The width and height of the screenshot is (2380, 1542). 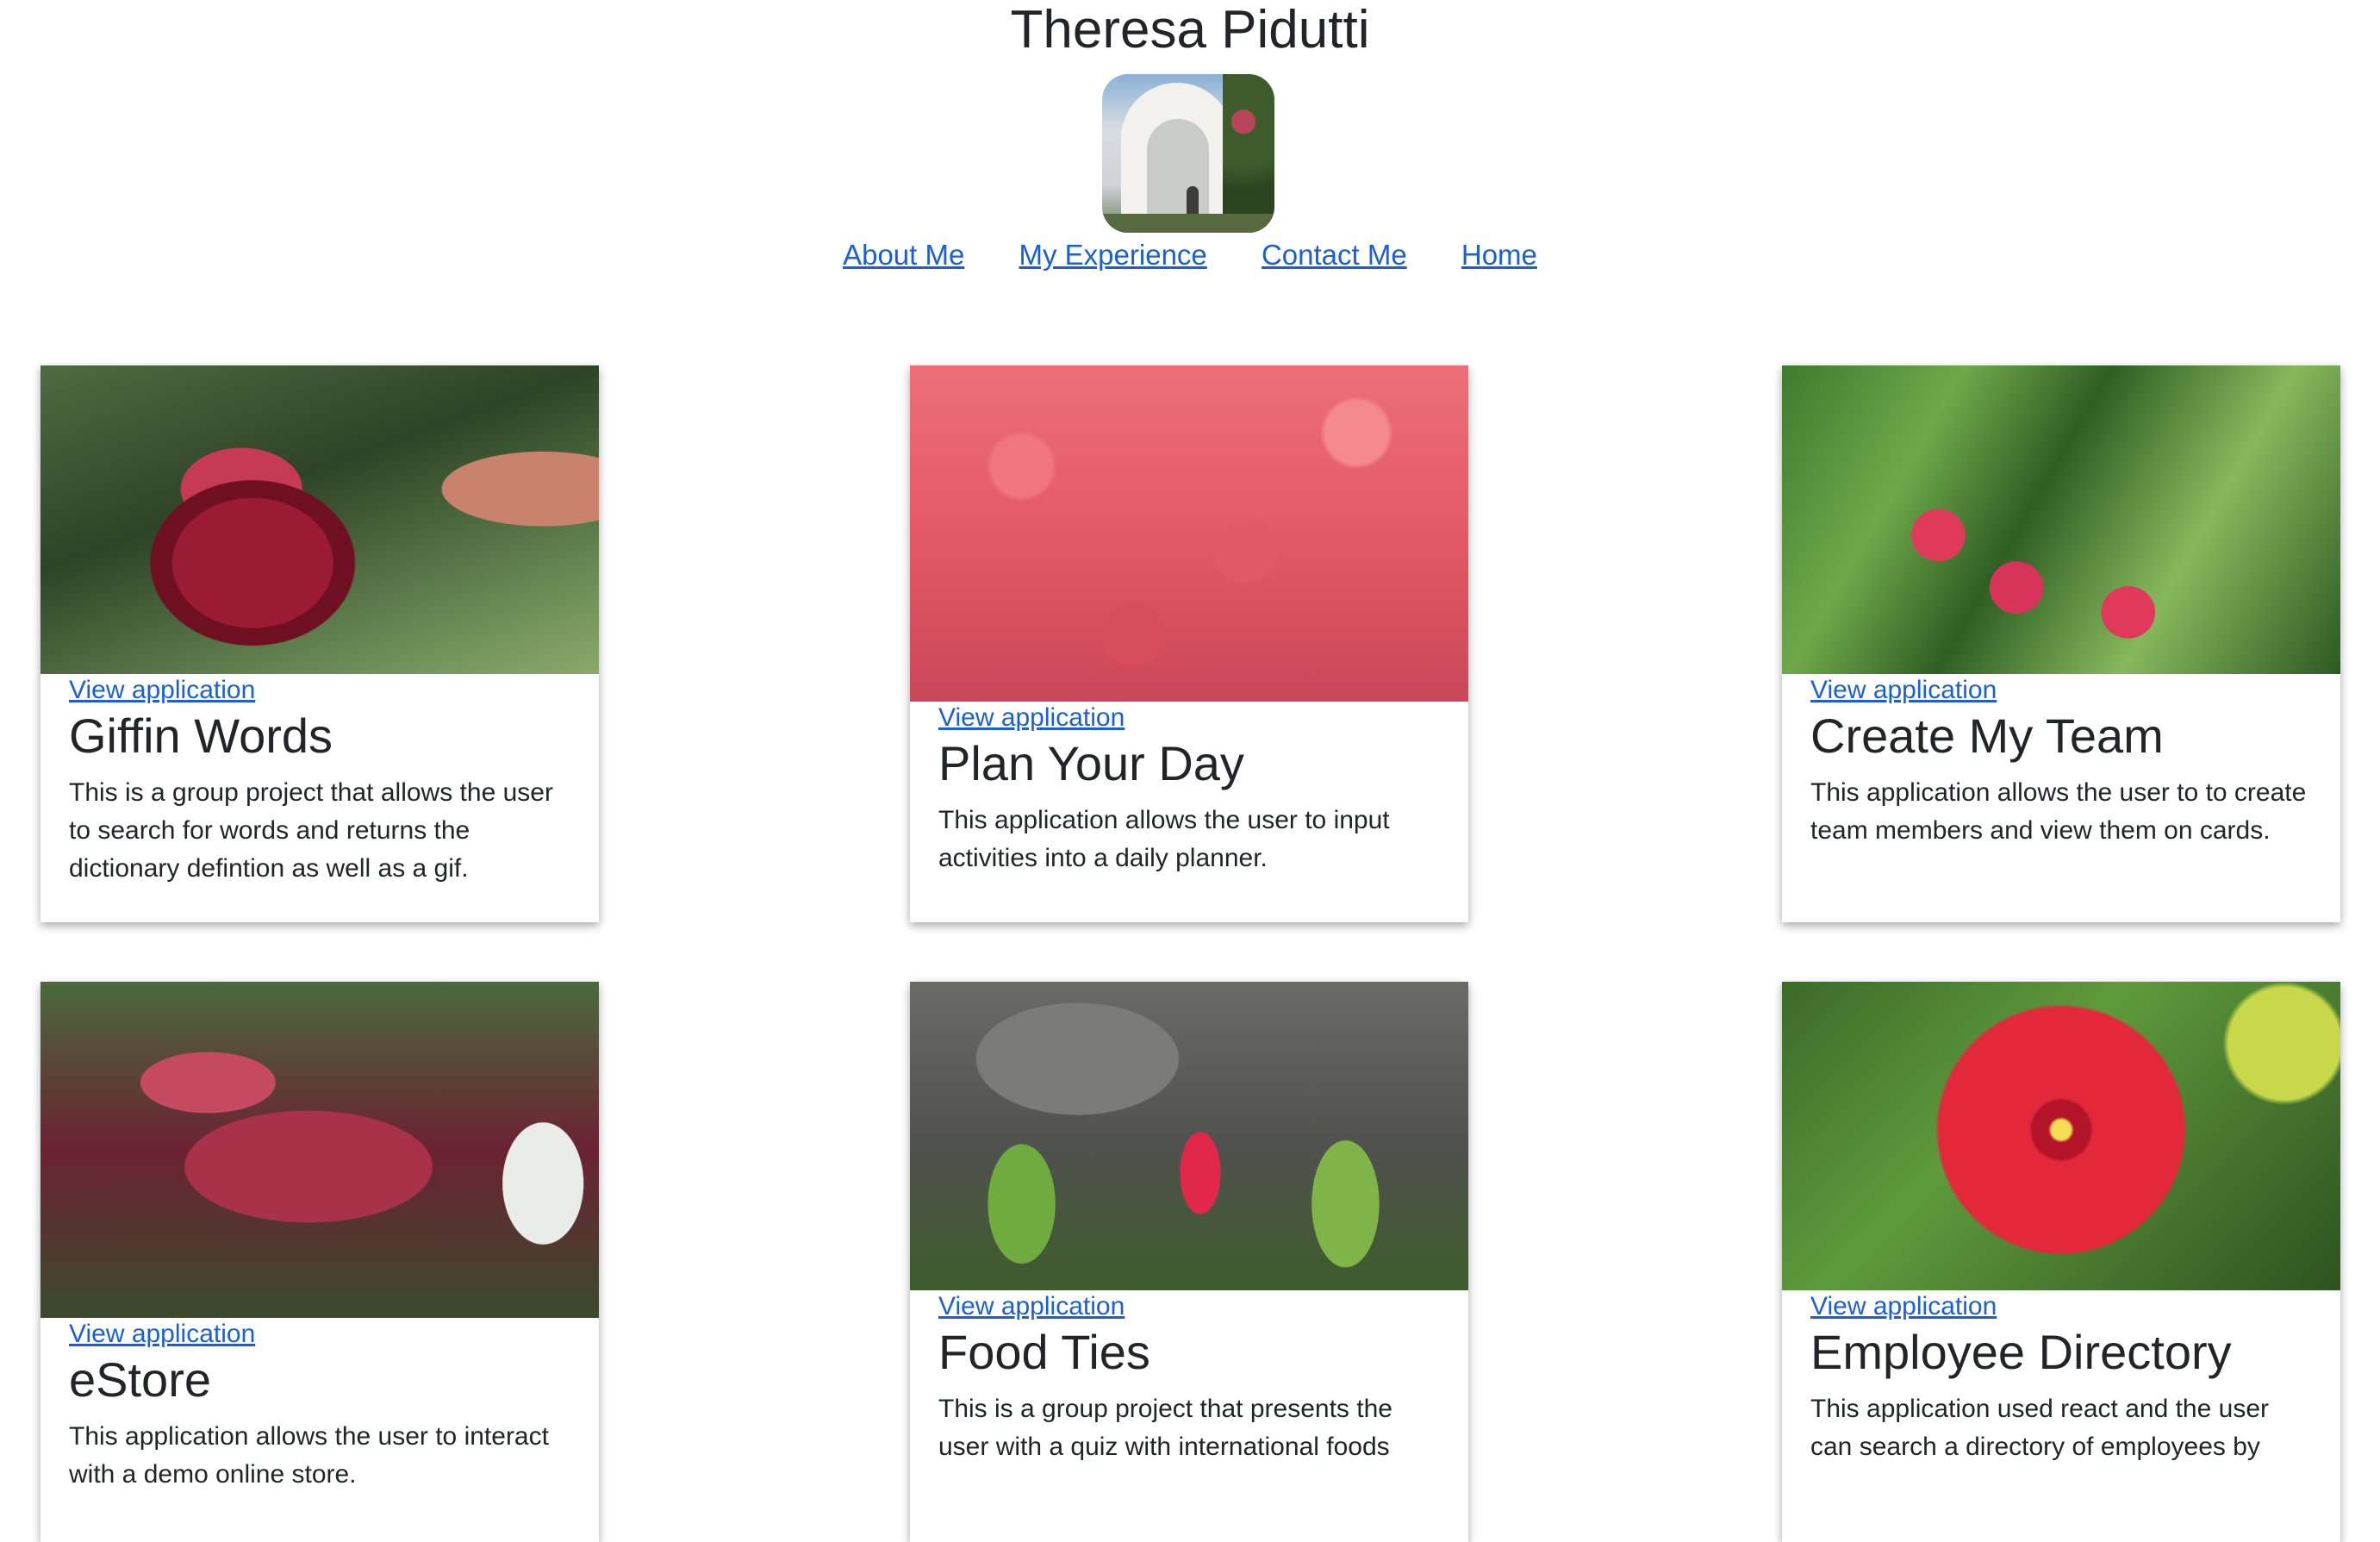 I want to click on nav-link-about-me: About Me, so click(x=904, y=255).